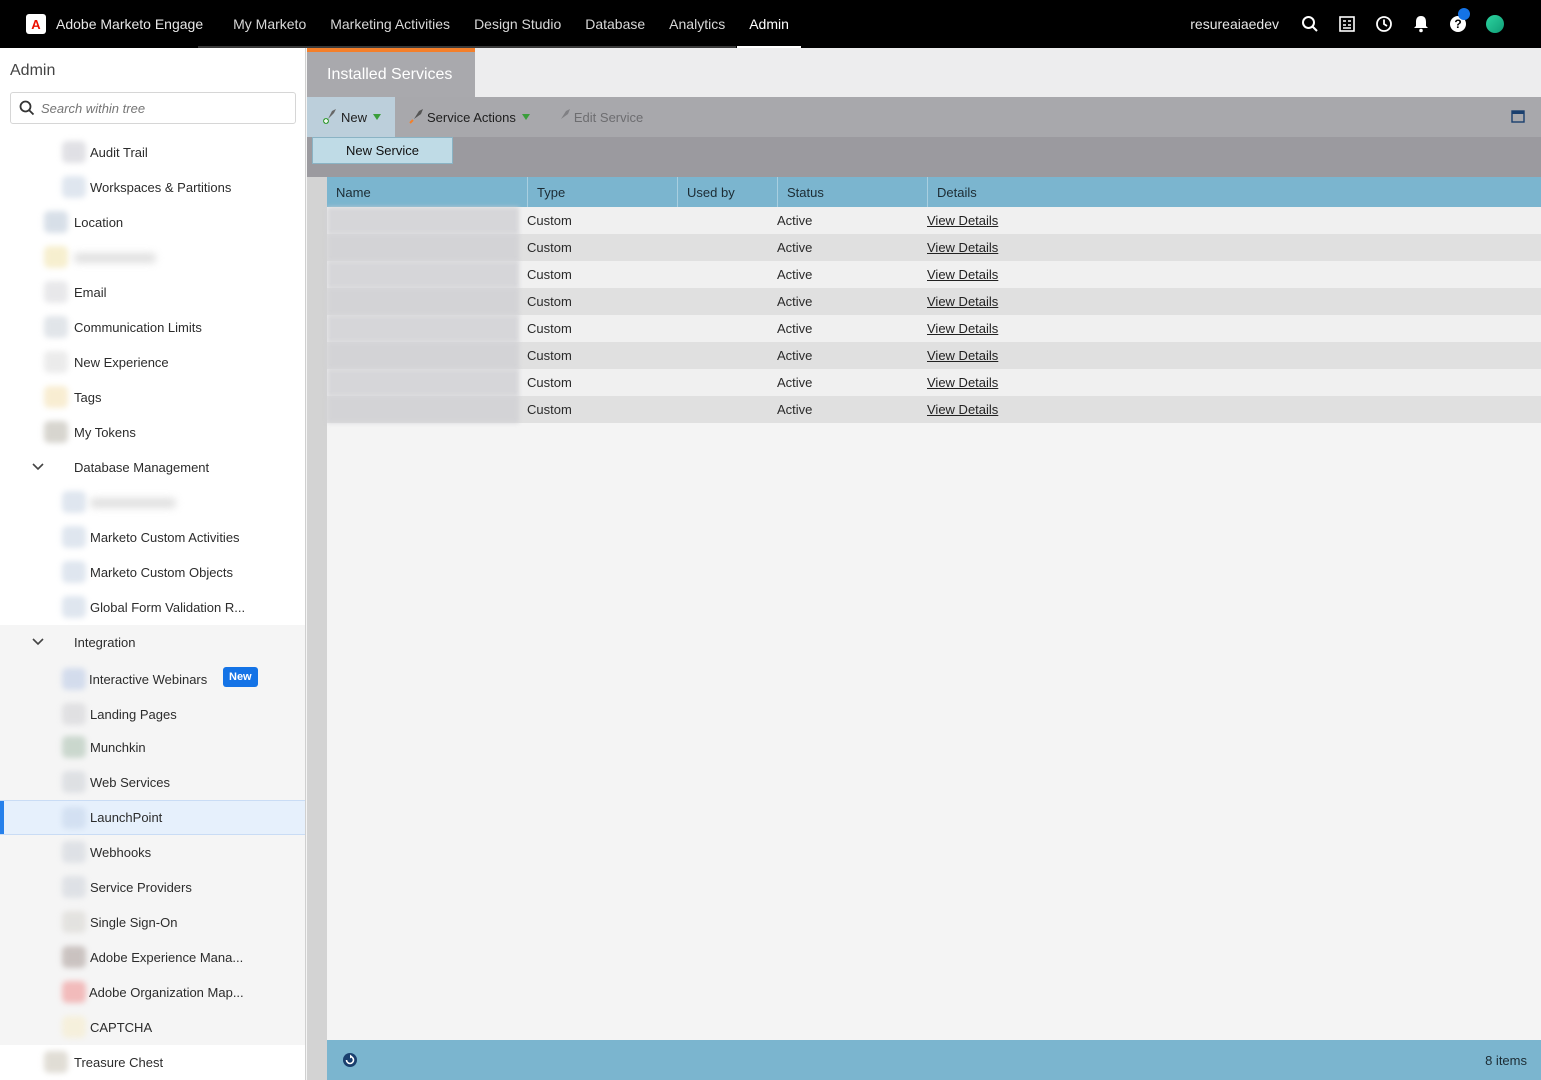 The width and height of the screenshot is (1541, 1080). What do you see at coordinates (427, 192) in the screenshot?
I see `column-header-name: Name` at bounding box center [427, 192].